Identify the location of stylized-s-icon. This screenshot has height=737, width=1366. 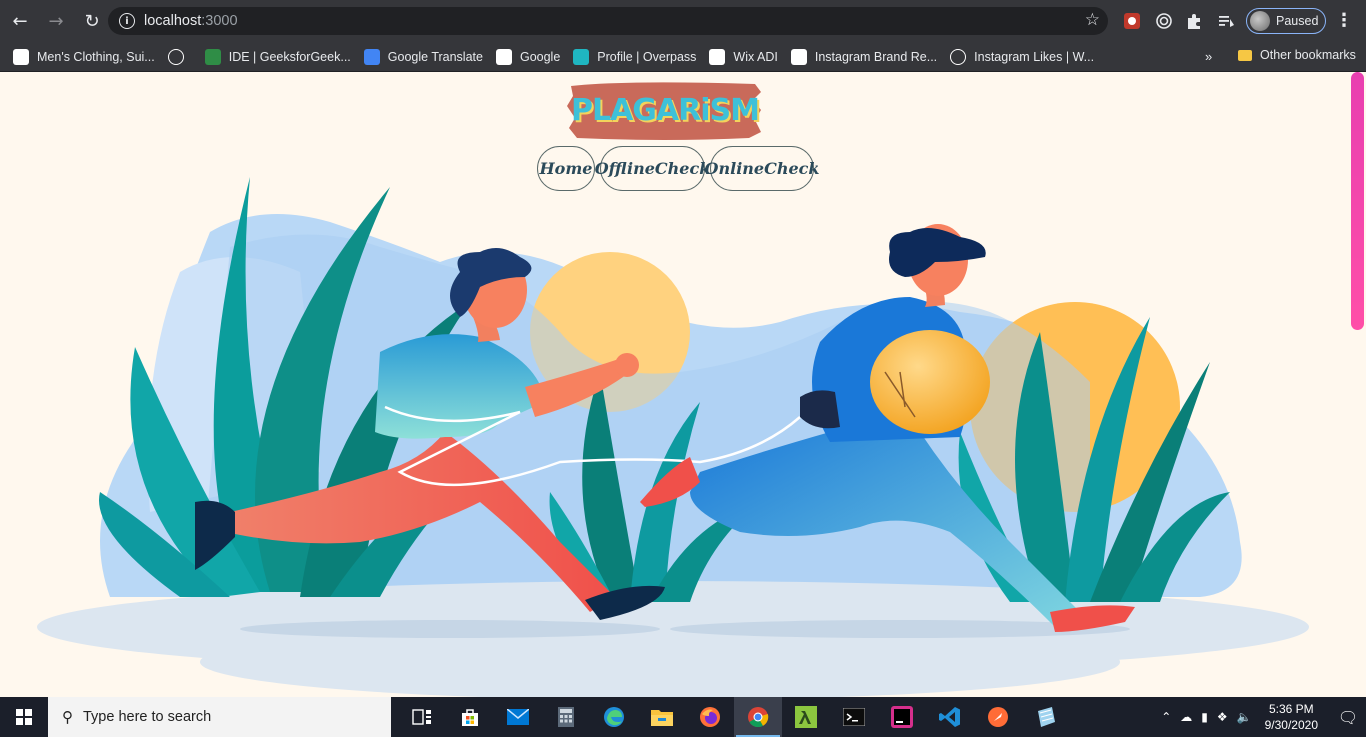
(21, 56).